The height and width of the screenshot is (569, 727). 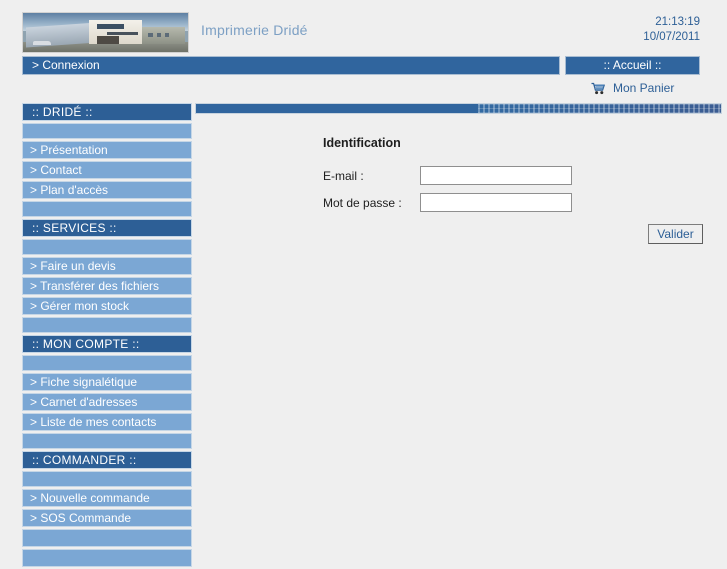 What do you see at coordinates (671, 37) in the screenshot?
I see `clock-date: 10/07/2011` at bounding box center [671, 37].